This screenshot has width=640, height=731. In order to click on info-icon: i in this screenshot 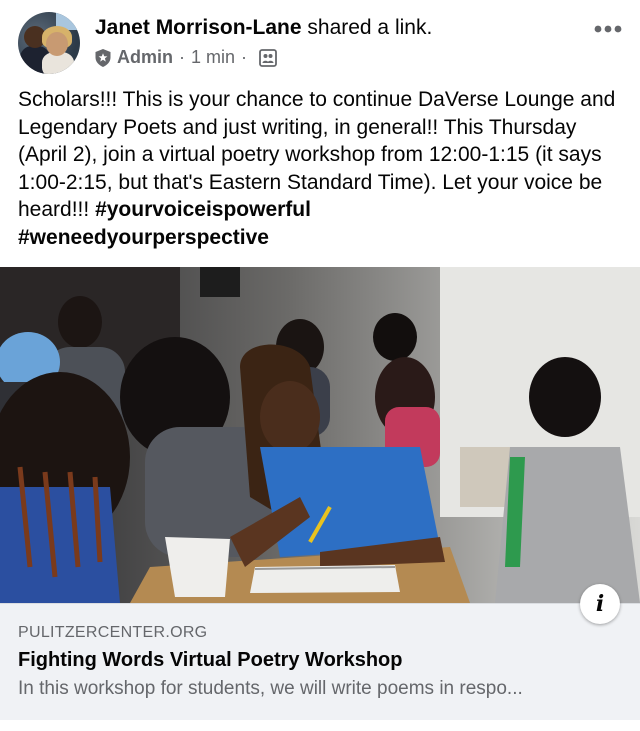, I will do `click(600, 604)`.